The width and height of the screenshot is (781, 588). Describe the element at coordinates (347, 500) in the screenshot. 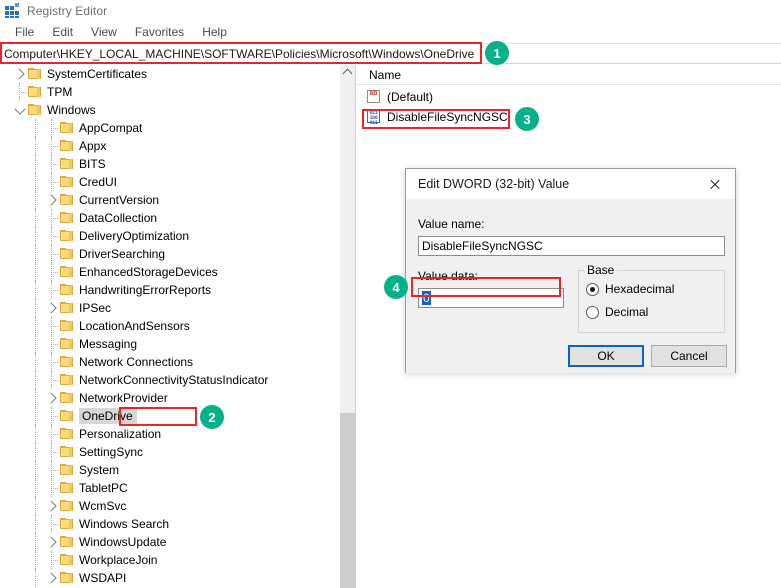

I see `tree-scrollbar-thumb` at that location.